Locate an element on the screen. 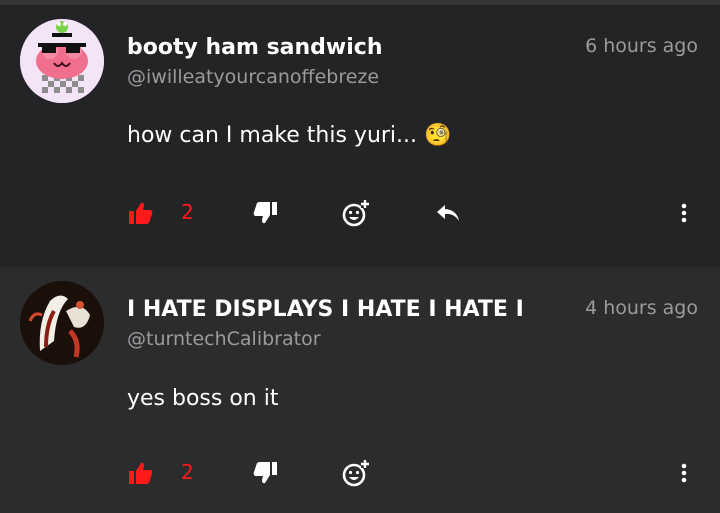 The height and width of the screenshot is (513, 720). author-handle: @iwilleatyourcanoffebreze is located at coordinates (253, 77).